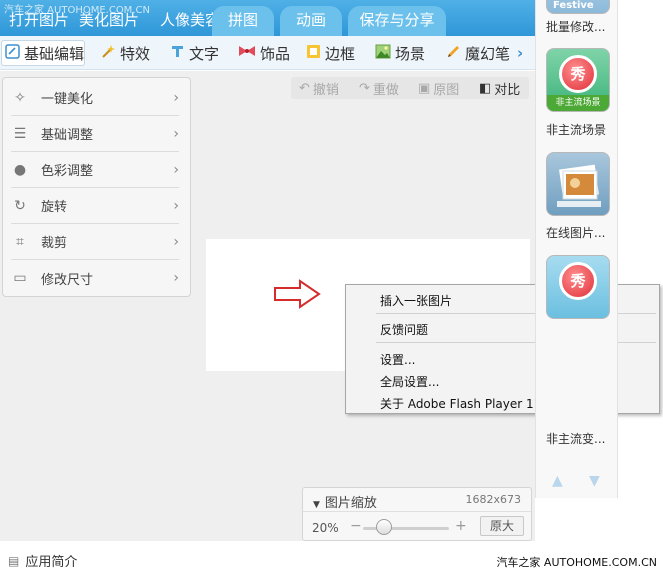 The image size is (663, 571). Describe the element at coordinates (331, 556) in the screenshot. I see `bottom-bar: ▤ 应用简介 汽车之家 AUTOHOME.COM.CN` at that location.